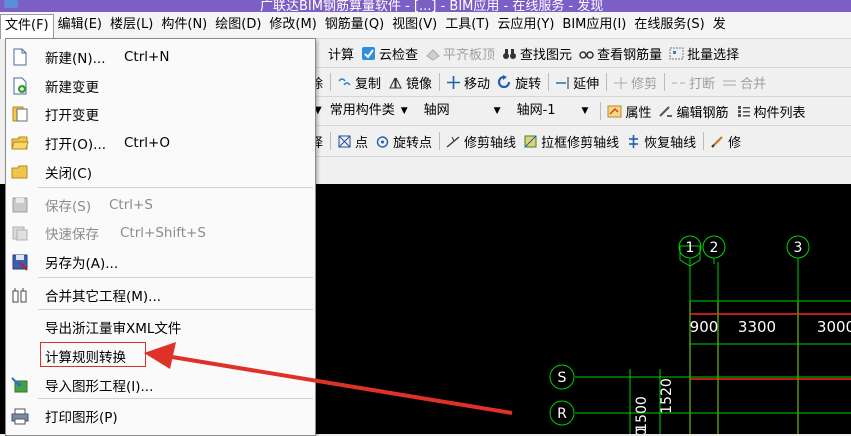 The width and height of the screenshot is (851, 436). I want to click on annotation-arrow-layer, so click(328, 378).